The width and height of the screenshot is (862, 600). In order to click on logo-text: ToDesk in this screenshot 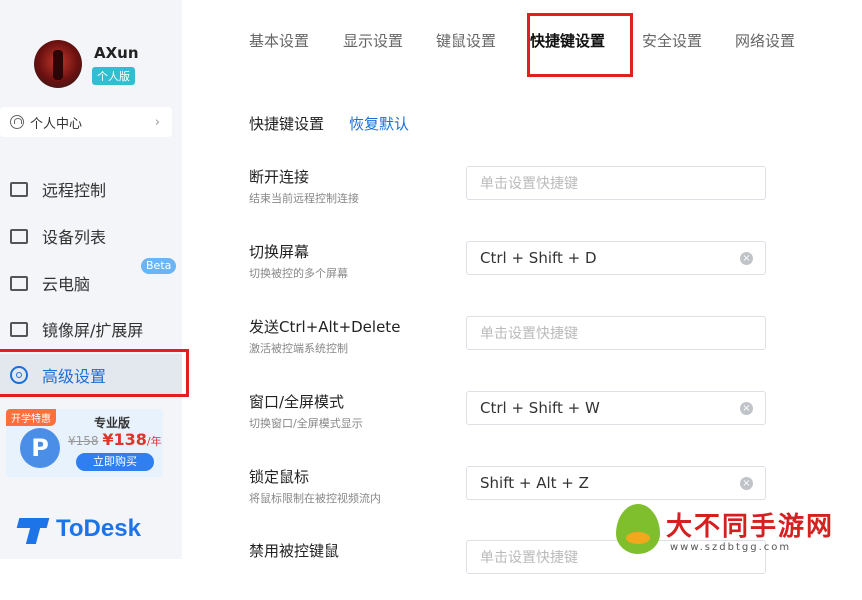, I will do `click(98, 528)`.